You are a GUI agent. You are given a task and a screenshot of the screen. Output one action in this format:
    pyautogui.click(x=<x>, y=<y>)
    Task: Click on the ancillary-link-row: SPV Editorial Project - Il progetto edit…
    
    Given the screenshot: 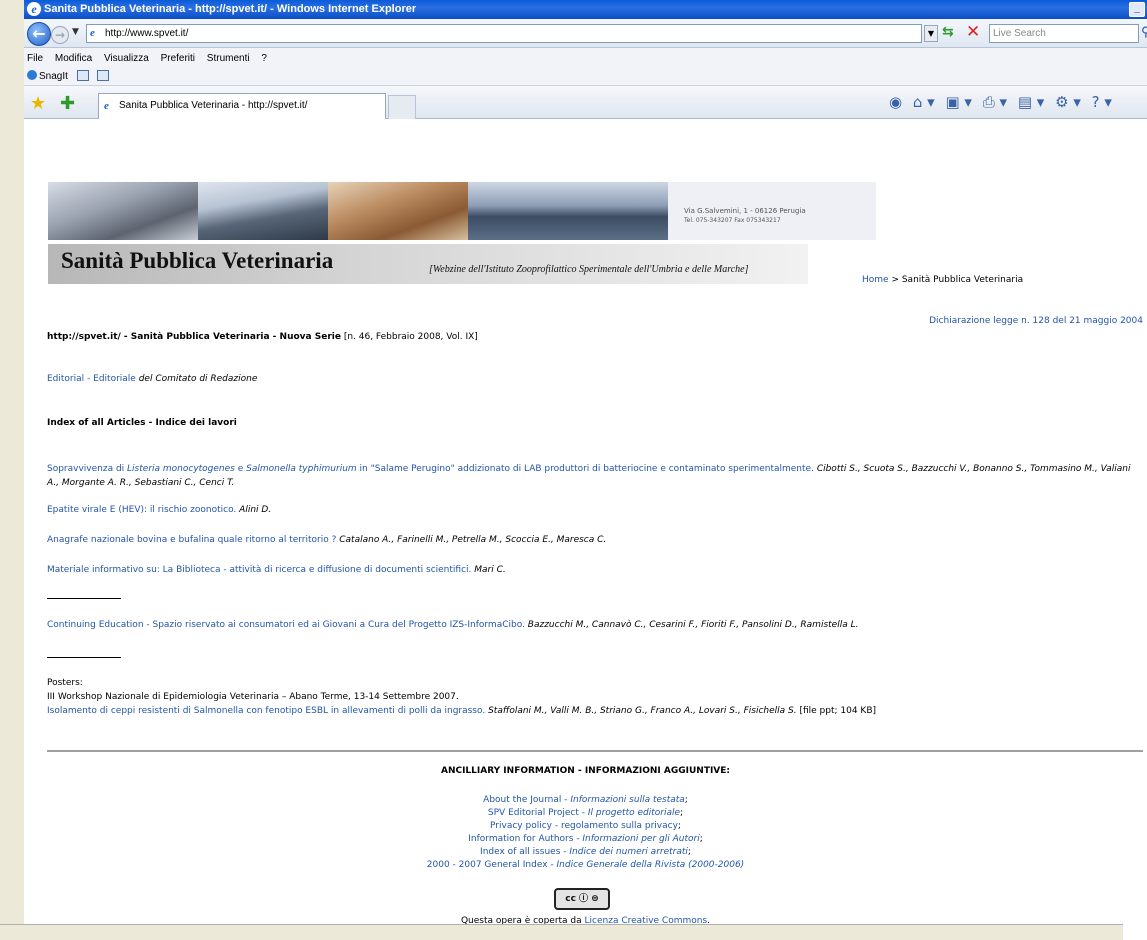 What is the action you would take?
    pyautogui.click(x=585, y=813)
    